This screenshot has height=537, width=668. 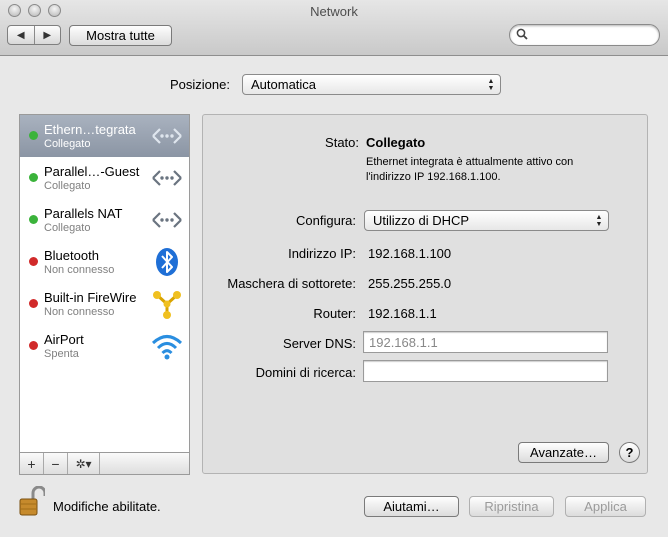 What do you see at coordinates (84, 463) in the screenshot?
I see `gear-menu-button: ✲▾` at bounding box center [84, 463].